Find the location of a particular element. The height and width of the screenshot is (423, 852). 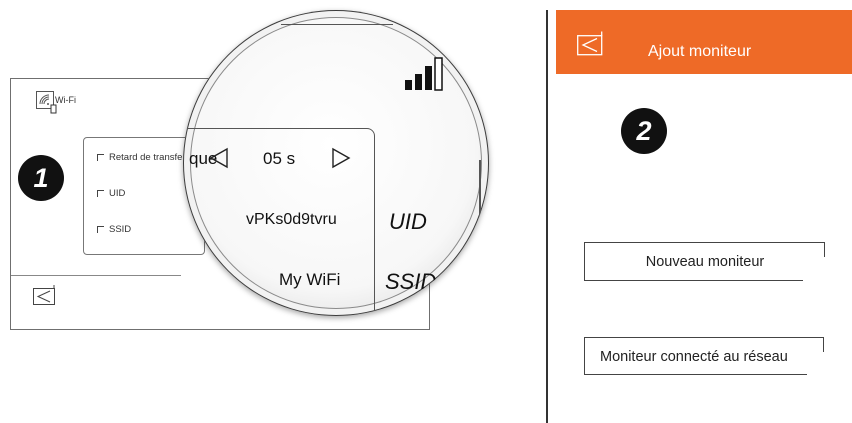

button-label: Nouveau moniteur is located at coordinates (705, 262).